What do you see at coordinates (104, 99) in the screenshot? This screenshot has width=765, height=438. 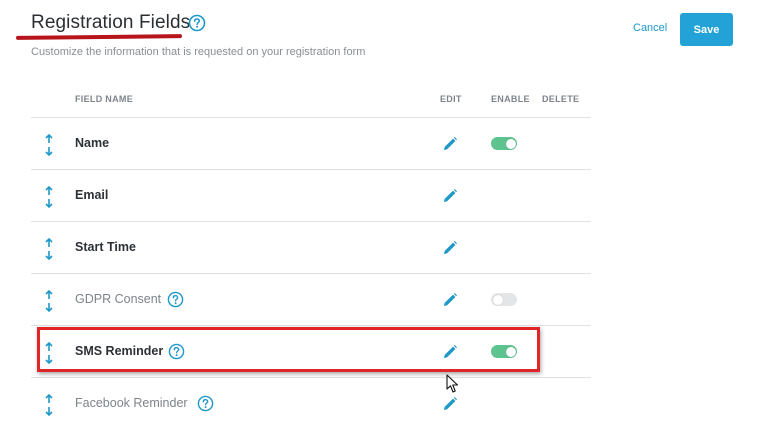 I see `column-header-field-name: FIELD NAME` at bounding box center [104, 99].